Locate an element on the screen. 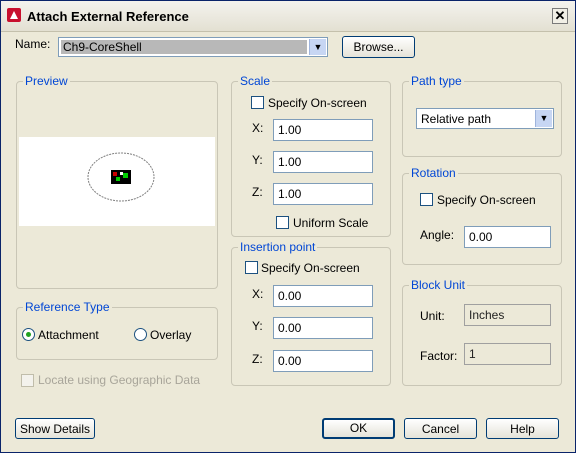 Image resolution: width=576 pixels, height=453 pixels. name-dropdown: Ch9-CoreShell ▼ is located at coordinates (193, 47).